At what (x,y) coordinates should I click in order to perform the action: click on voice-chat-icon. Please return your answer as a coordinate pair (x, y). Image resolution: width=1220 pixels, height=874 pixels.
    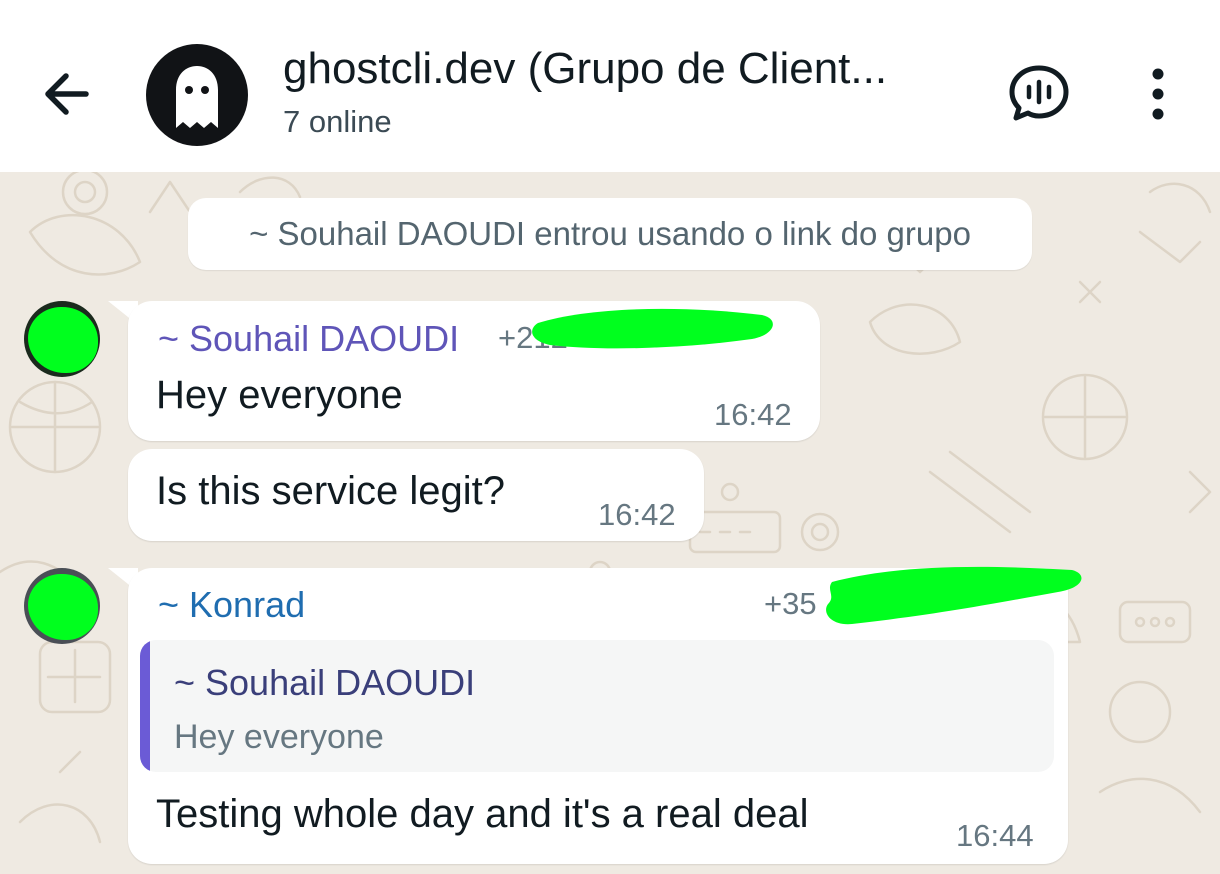
    Looking at the image, I should click on (1039, 93).